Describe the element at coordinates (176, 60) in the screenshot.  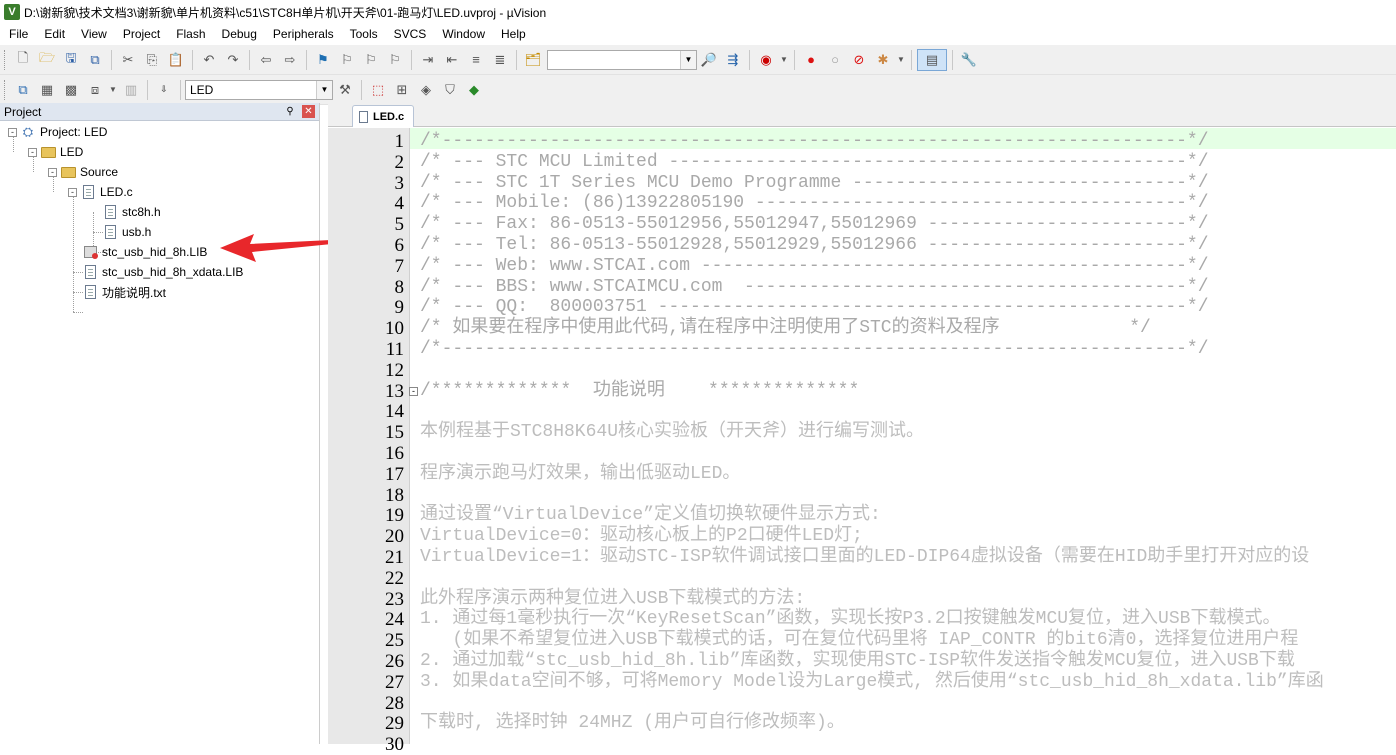
I see `paste-icon: 📋` at that location.